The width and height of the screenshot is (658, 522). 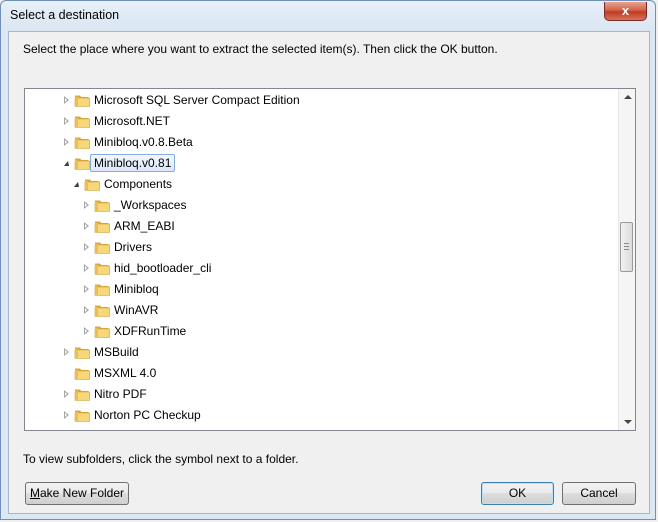 I want to click on tree-item: ARM_EABI, so click(x=320, y=226).